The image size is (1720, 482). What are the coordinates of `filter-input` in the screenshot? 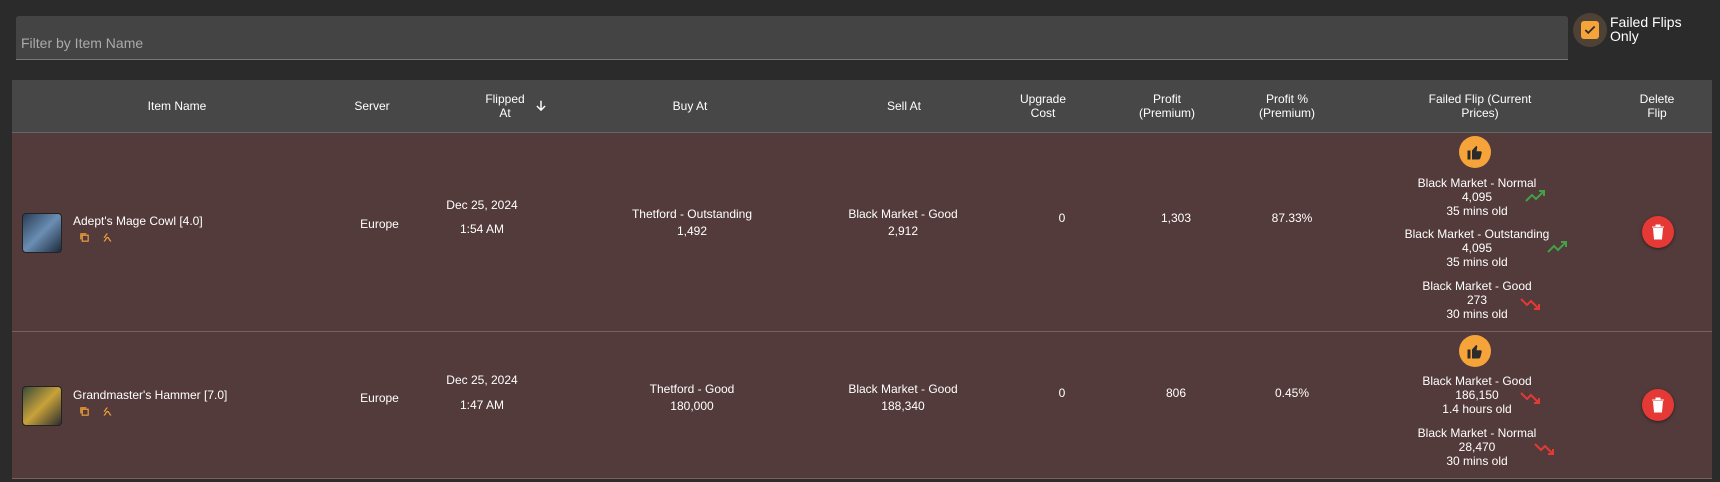 It's located at (792, 37).